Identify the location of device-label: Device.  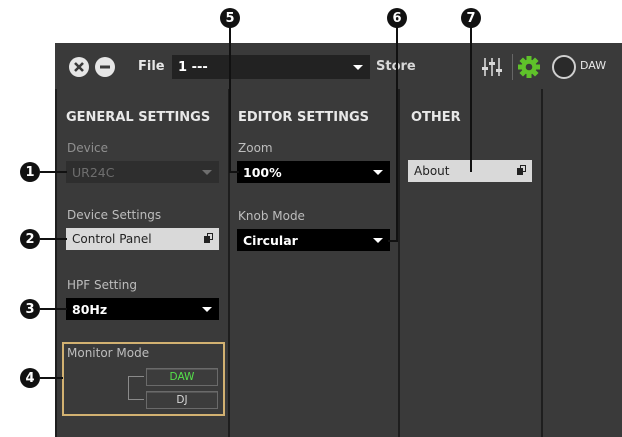
(88, 148).